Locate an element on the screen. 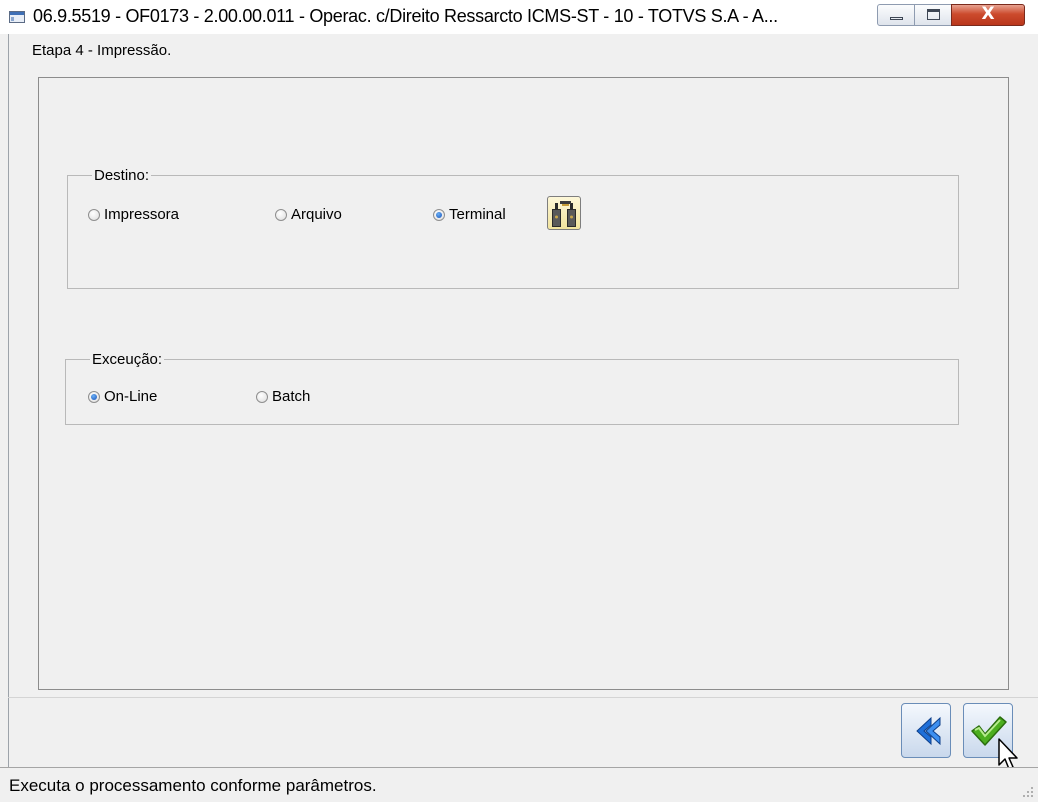  radio-arquivo: Arquivo is located at coordinates (308, 214).